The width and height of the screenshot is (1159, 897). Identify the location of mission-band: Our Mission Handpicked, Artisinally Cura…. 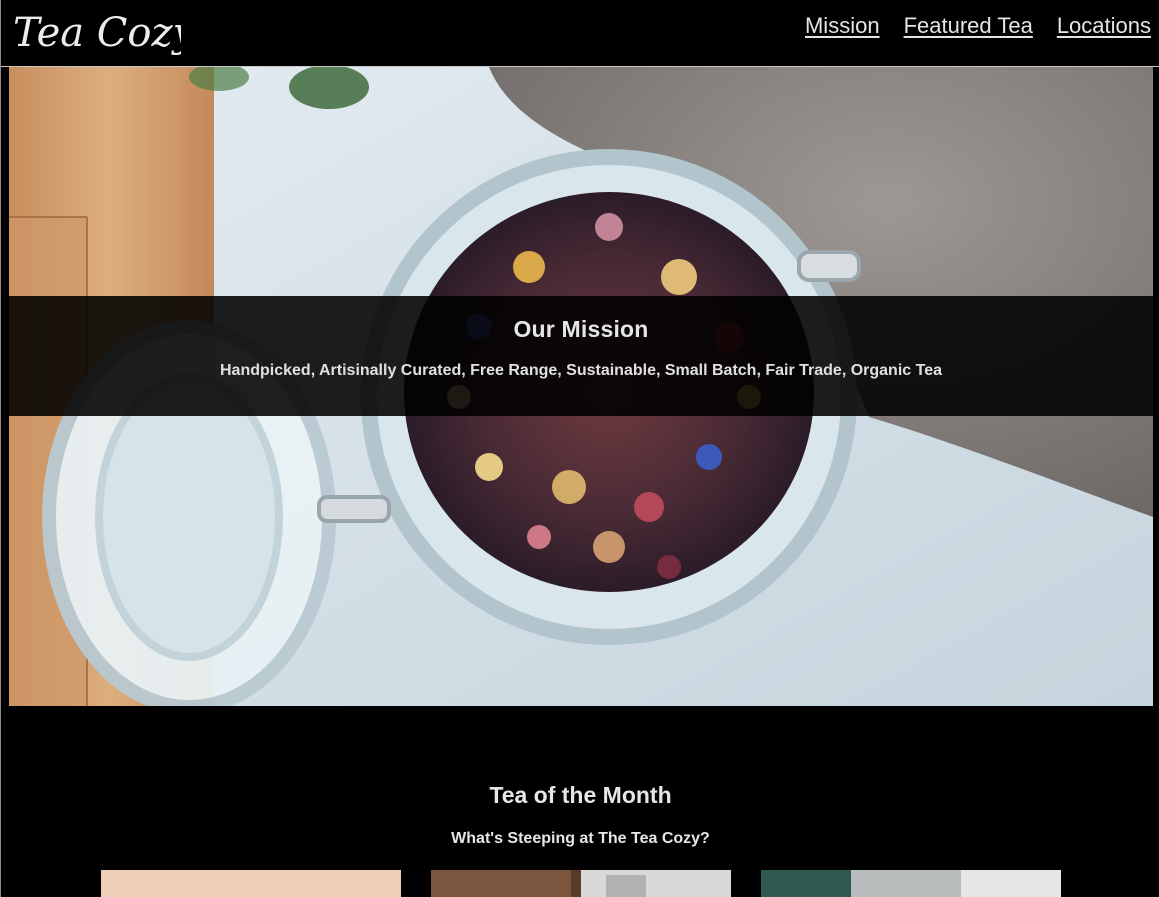
(581, 356).